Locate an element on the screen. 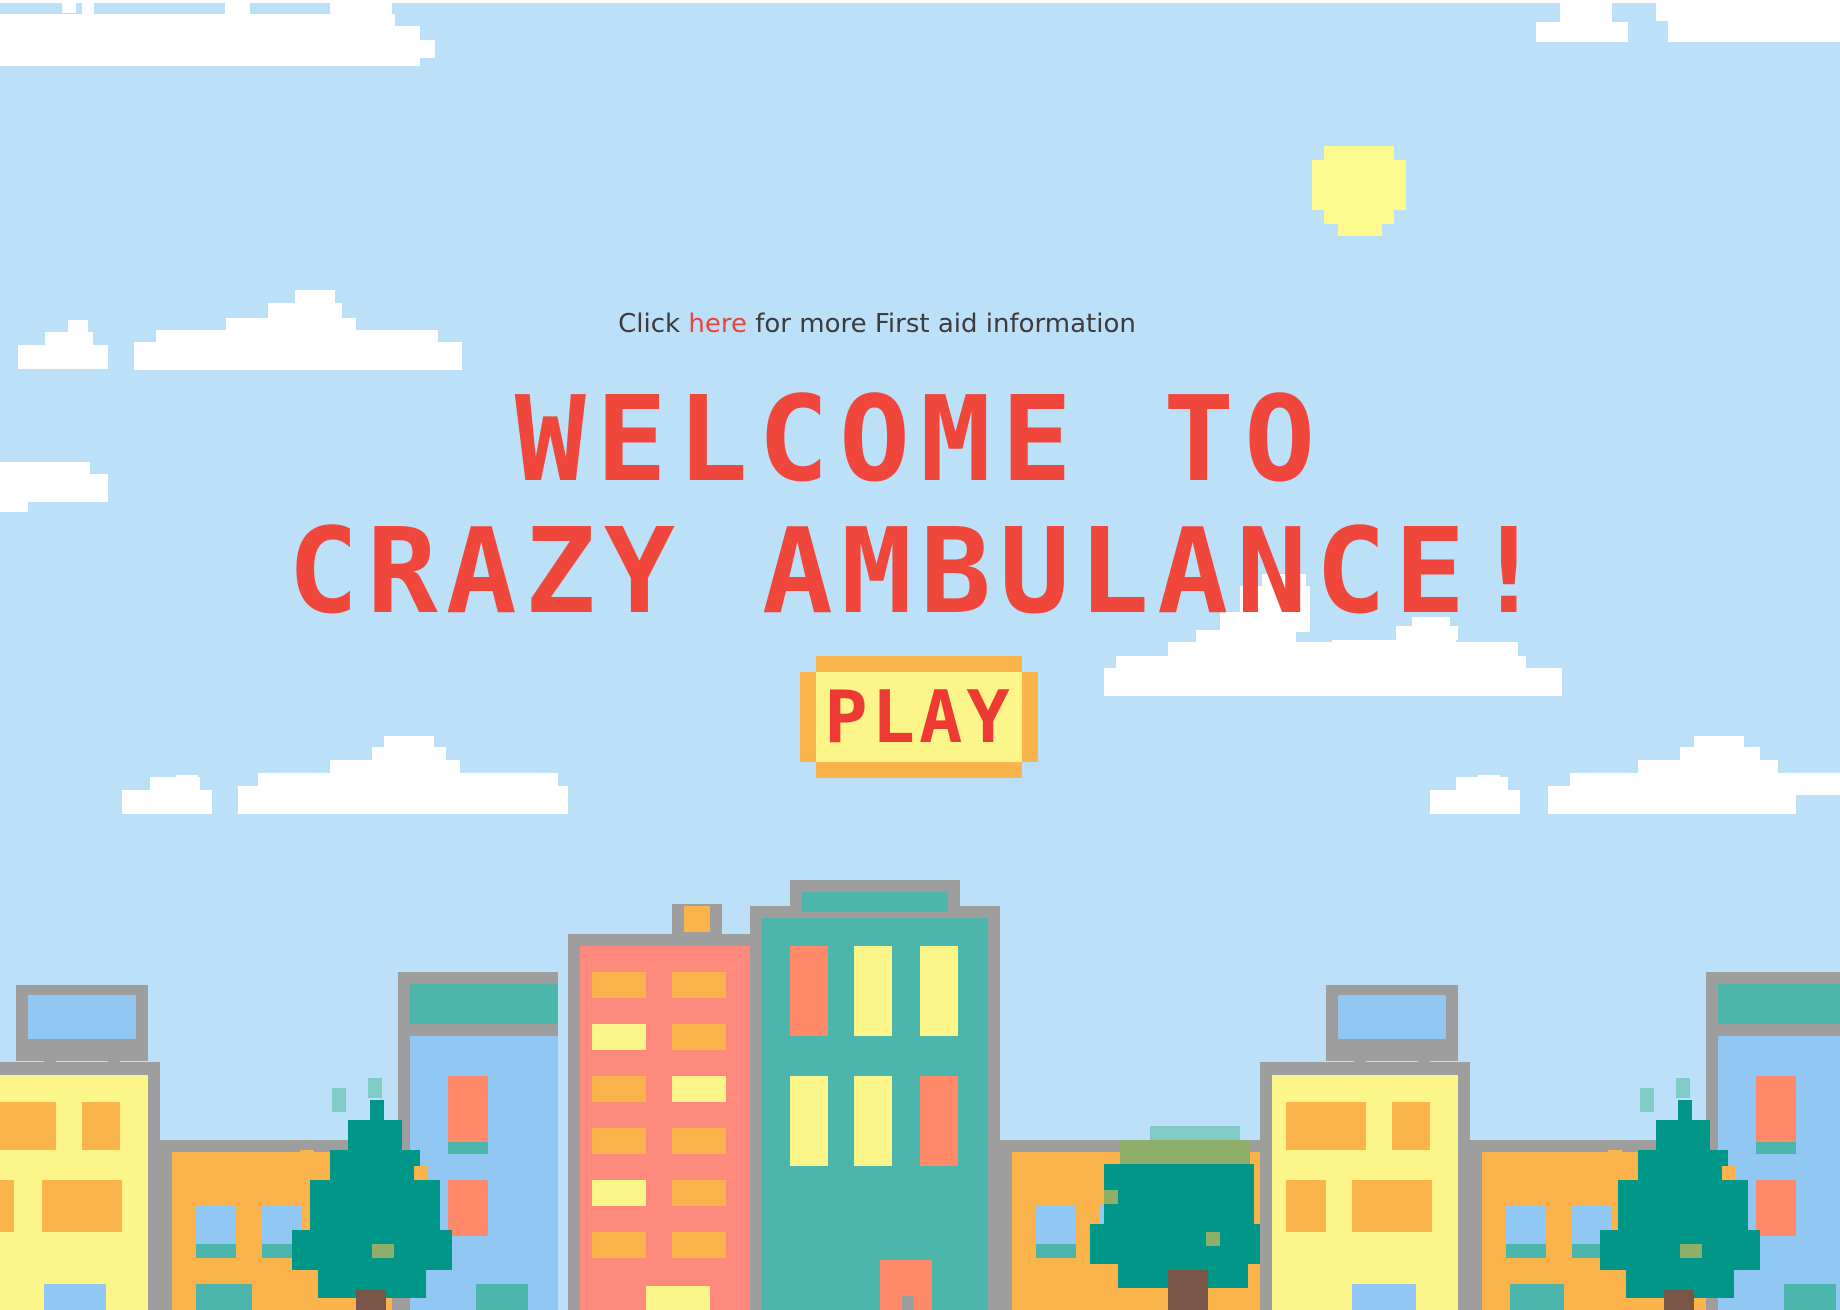 The width and height of the screenshot is (1840, 1310). sun is located at coordinates (1359, 191).